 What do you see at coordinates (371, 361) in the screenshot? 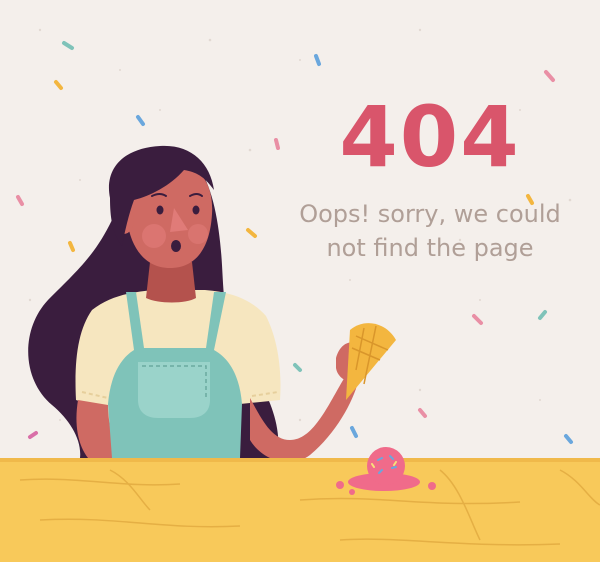
I see `ice-cream-cone-icon` at bounding box center [371, 361].